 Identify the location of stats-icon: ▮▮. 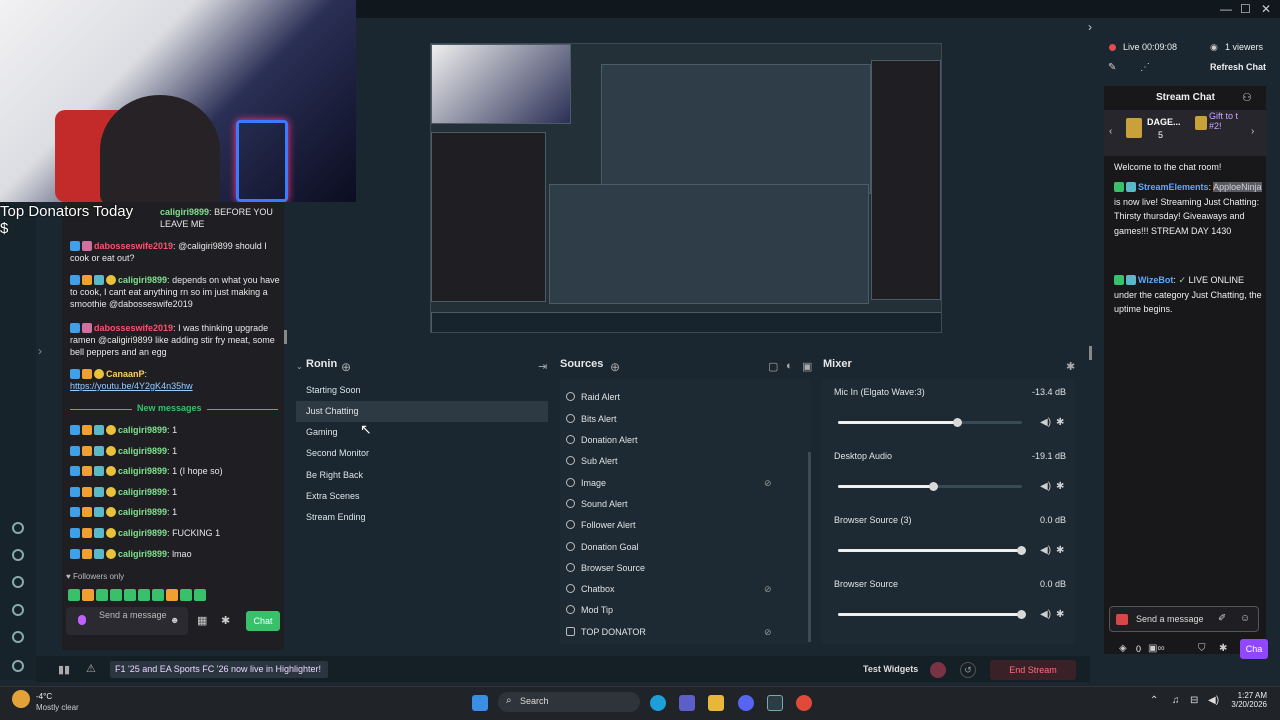
(64, 669).